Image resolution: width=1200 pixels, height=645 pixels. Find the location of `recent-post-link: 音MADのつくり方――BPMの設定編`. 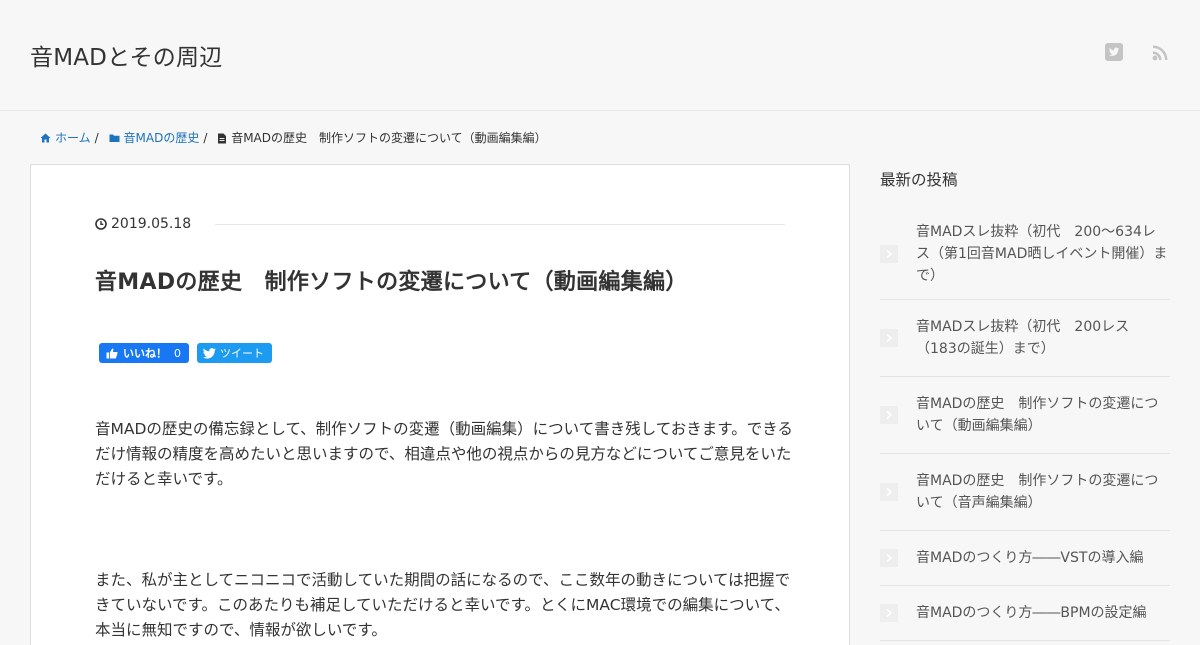

recent-post-link: 音MADのつくり方――BPMの設定編 is located at coordinates (1042, 613).